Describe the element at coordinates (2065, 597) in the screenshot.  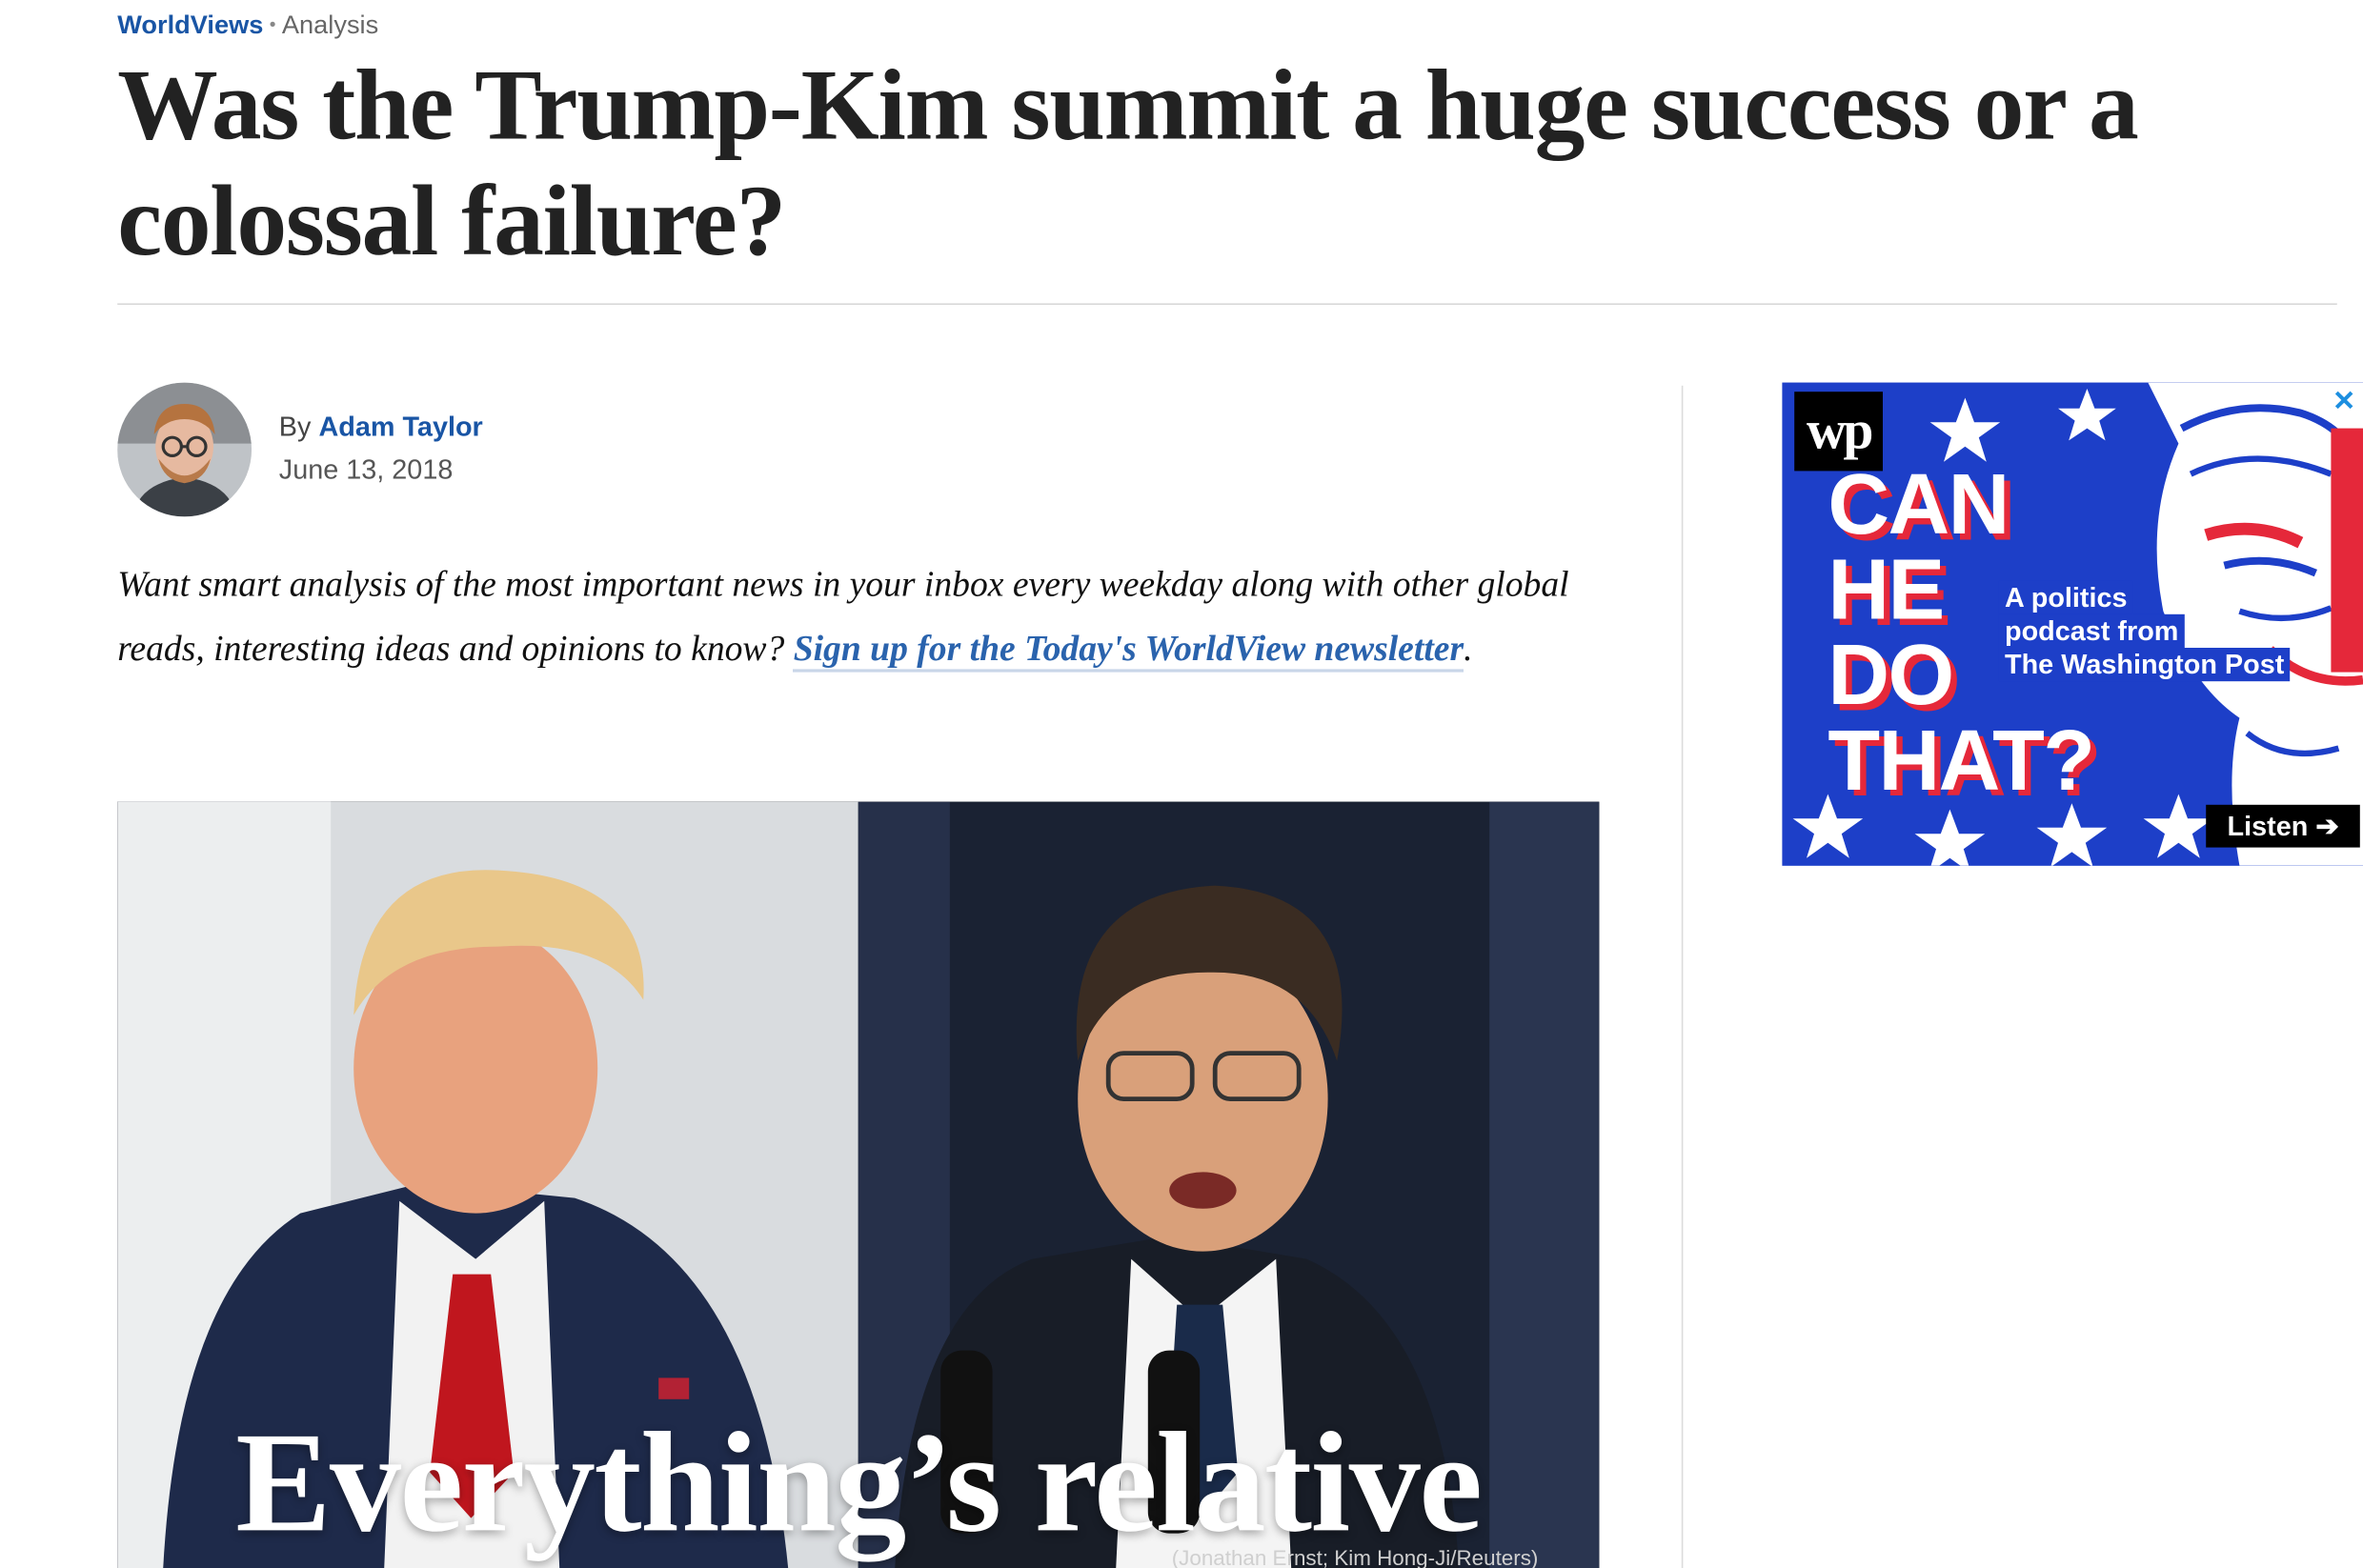
I see `ad-tagline: A politics` at that location.